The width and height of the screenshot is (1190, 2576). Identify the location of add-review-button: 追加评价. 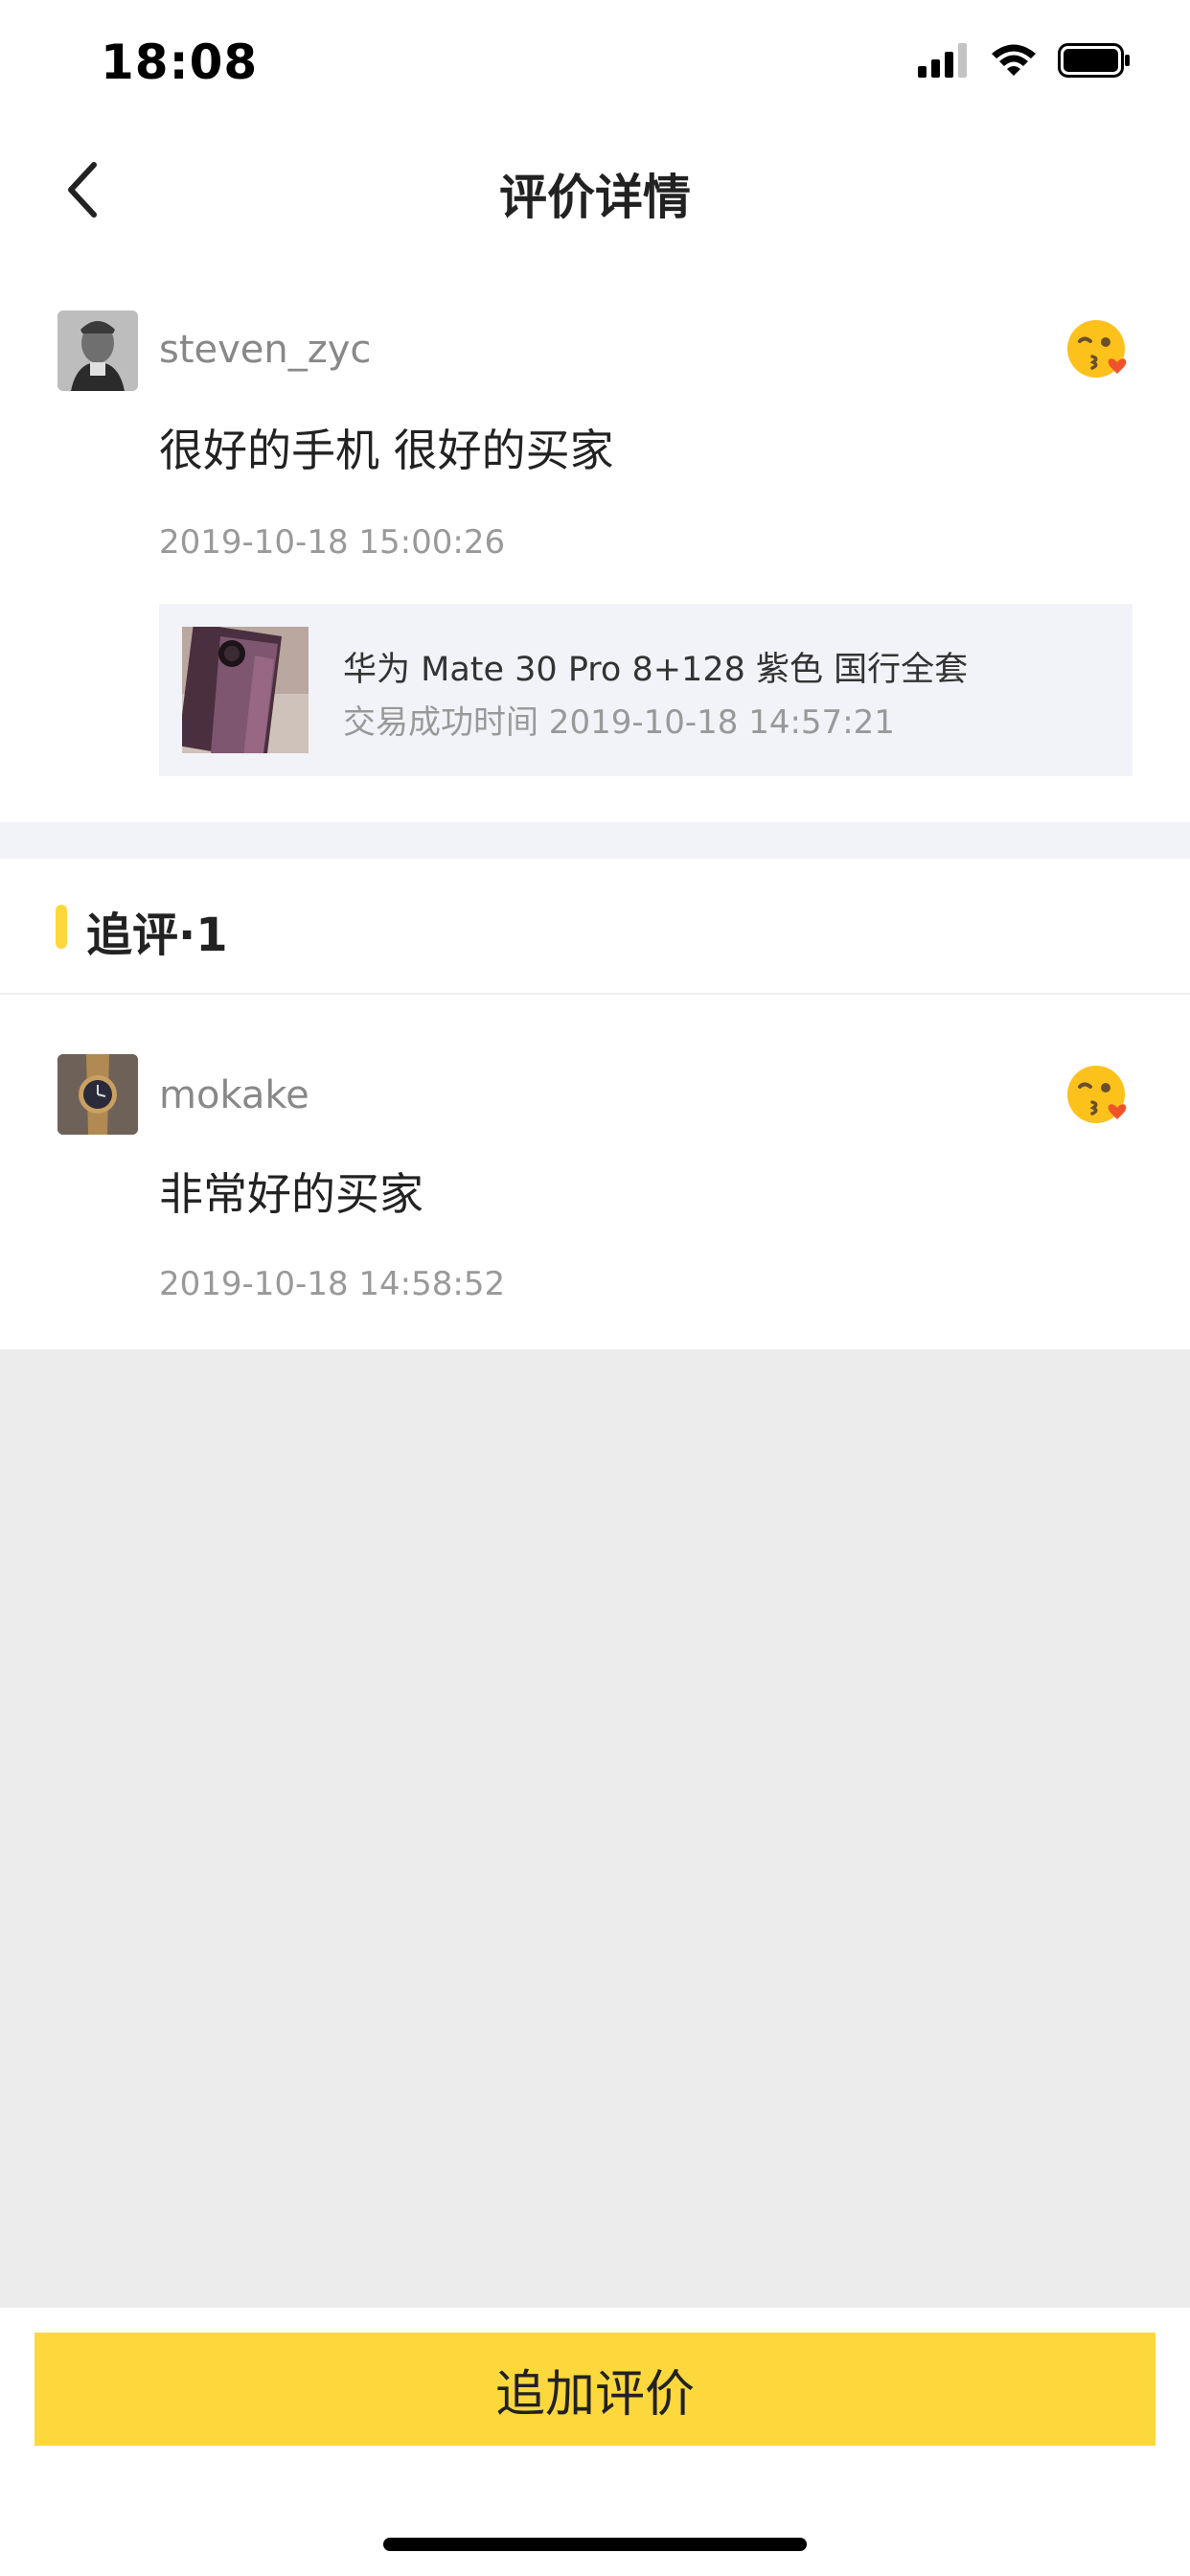
(595, 2389).